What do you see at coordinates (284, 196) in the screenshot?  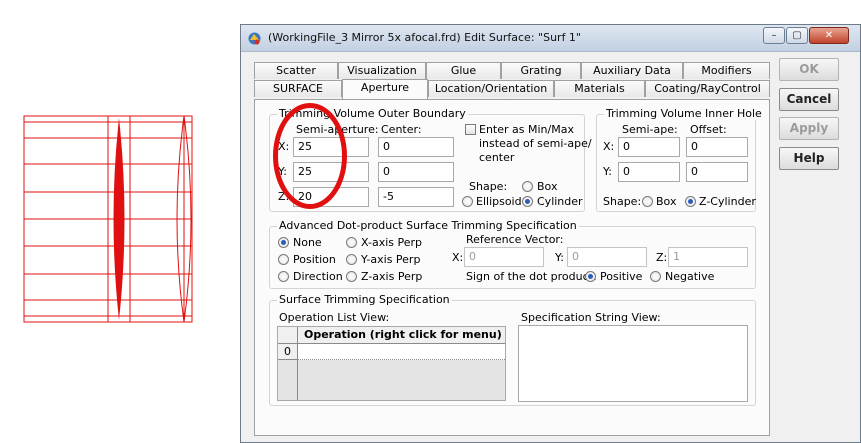 I see `outer-z-label: Z:` at bounding box center [284, 196].